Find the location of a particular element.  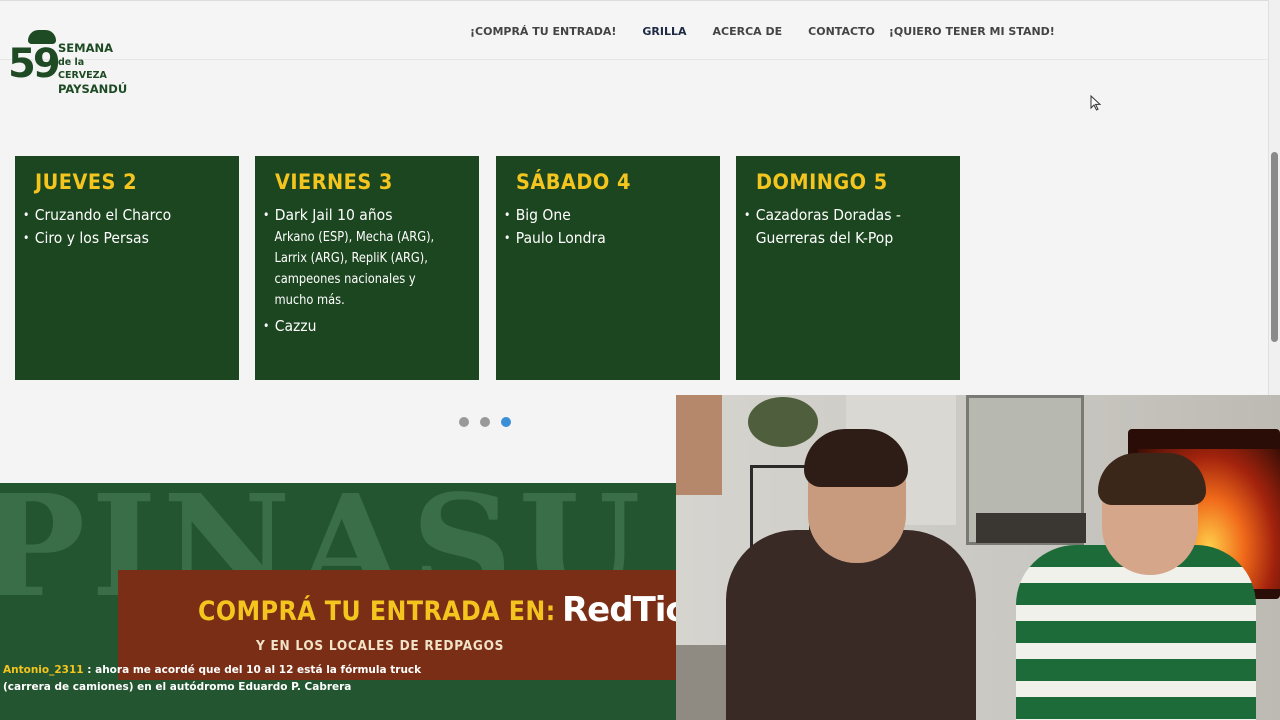

artist-item: Paulo Londra is located at coordinates (596, 238).